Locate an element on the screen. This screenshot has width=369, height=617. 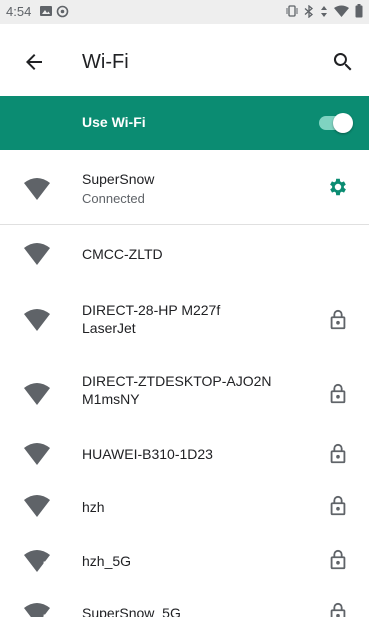
search-icon is located at coordinates (342, 62).